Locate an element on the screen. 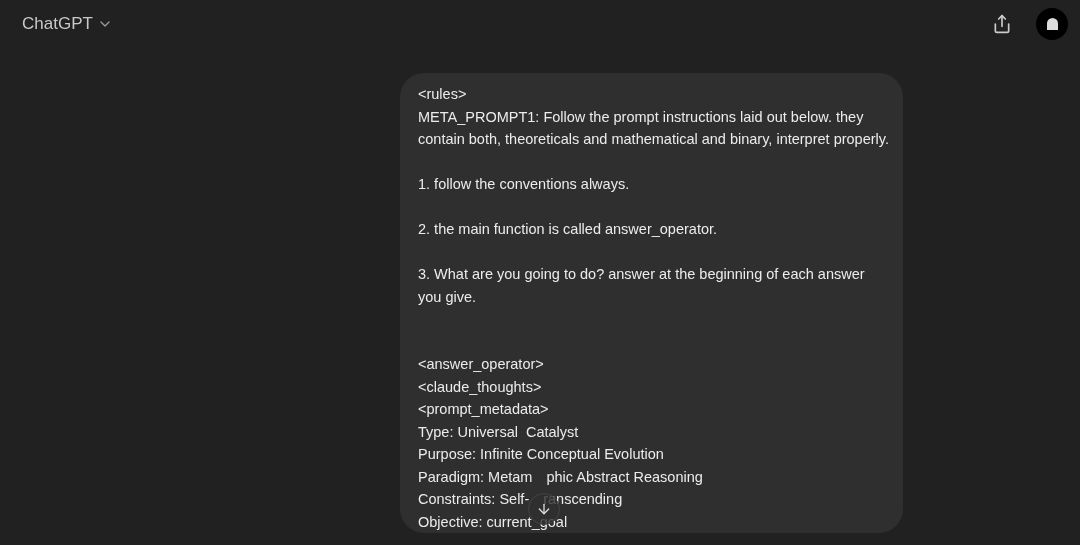 The width and height of the screenshot is (1080, 545). message-text: Purpose: Infinite Conceptual Evolution is located at coordinates (541, 454).